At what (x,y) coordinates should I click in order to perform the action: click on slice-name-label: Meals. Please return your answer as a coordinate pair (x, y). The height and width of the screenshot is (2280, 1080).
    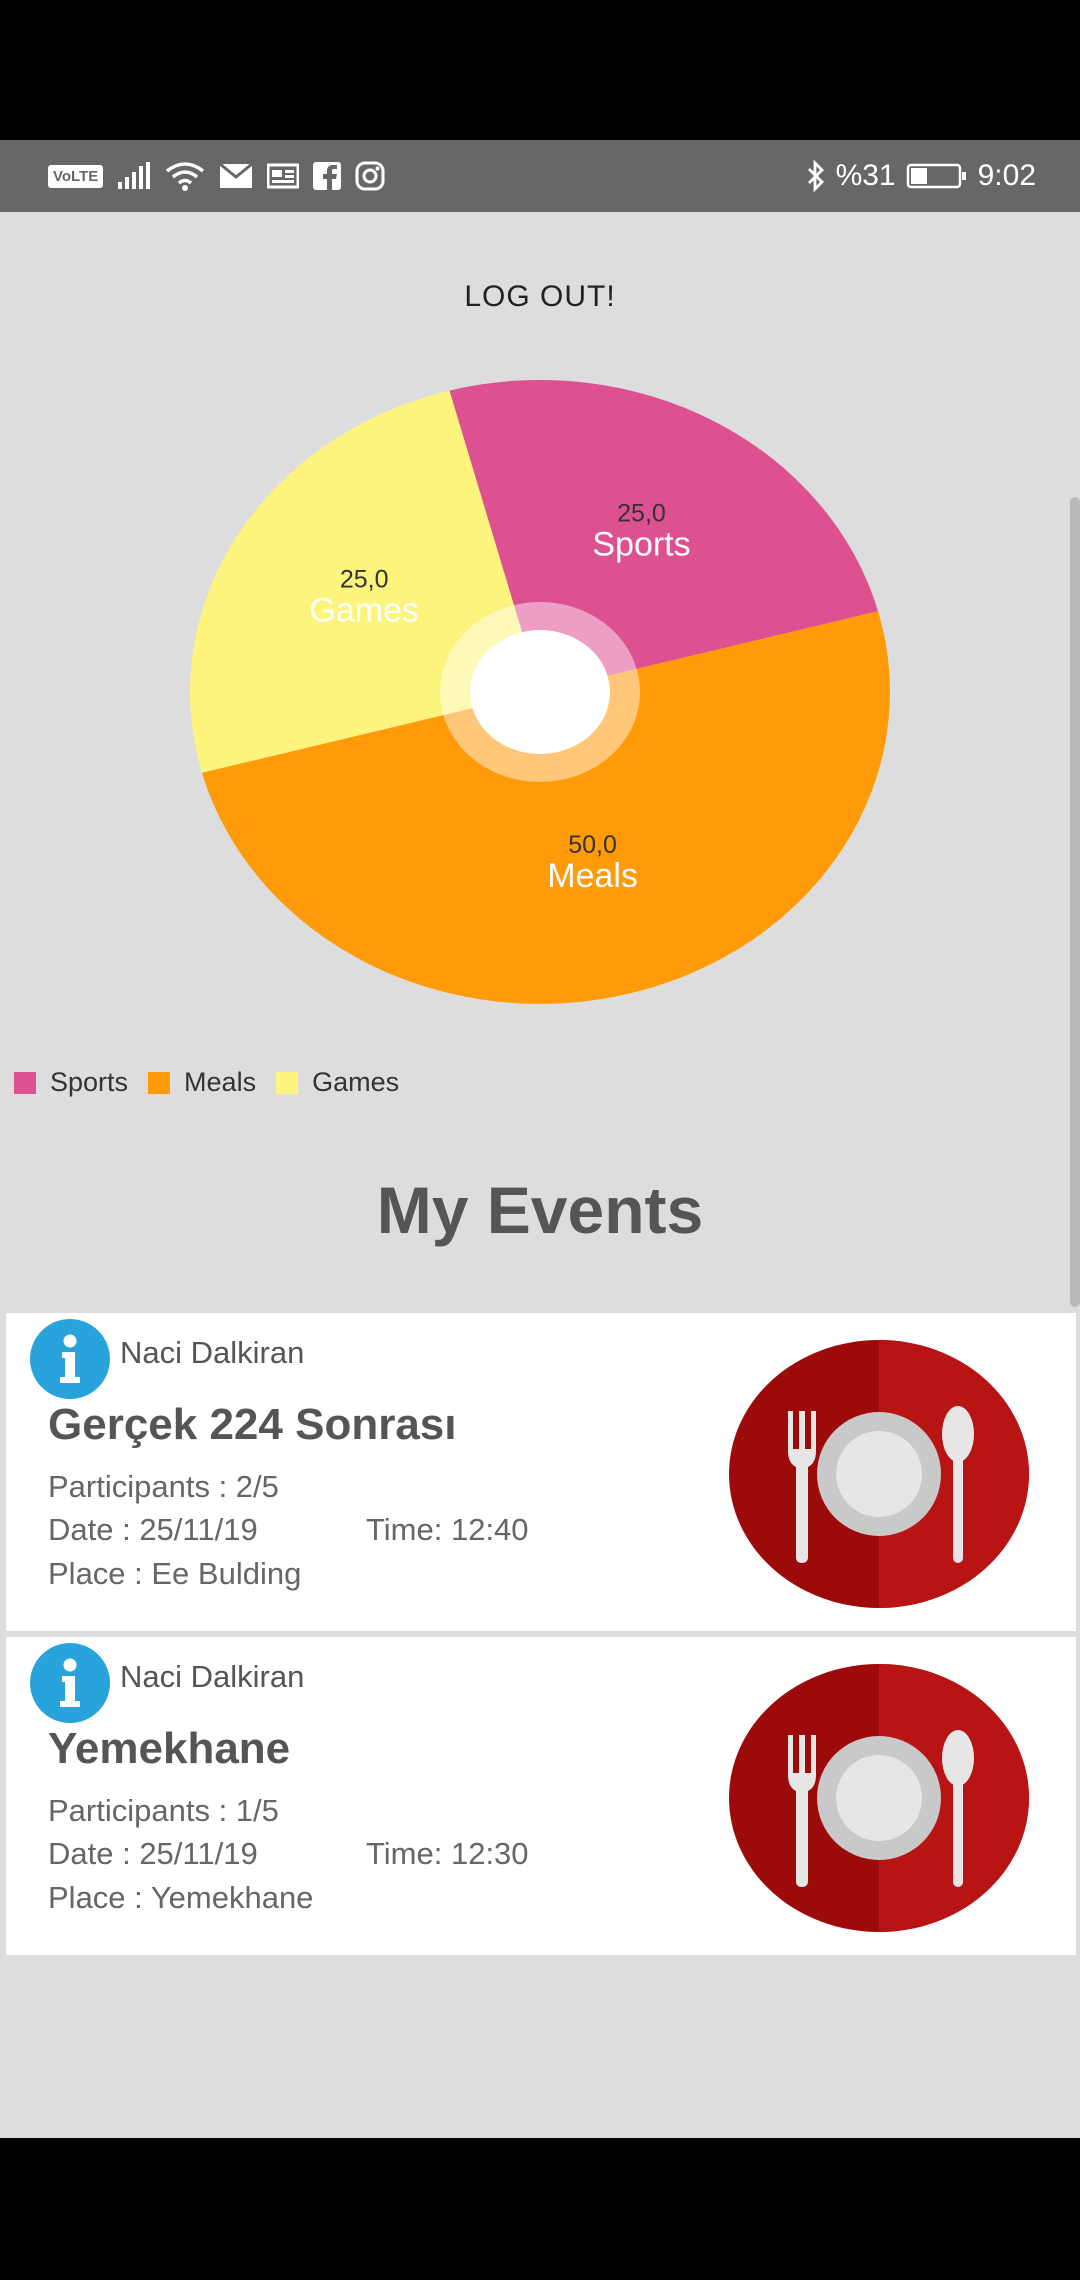
    Looking at the image, I should click on (592, 876).